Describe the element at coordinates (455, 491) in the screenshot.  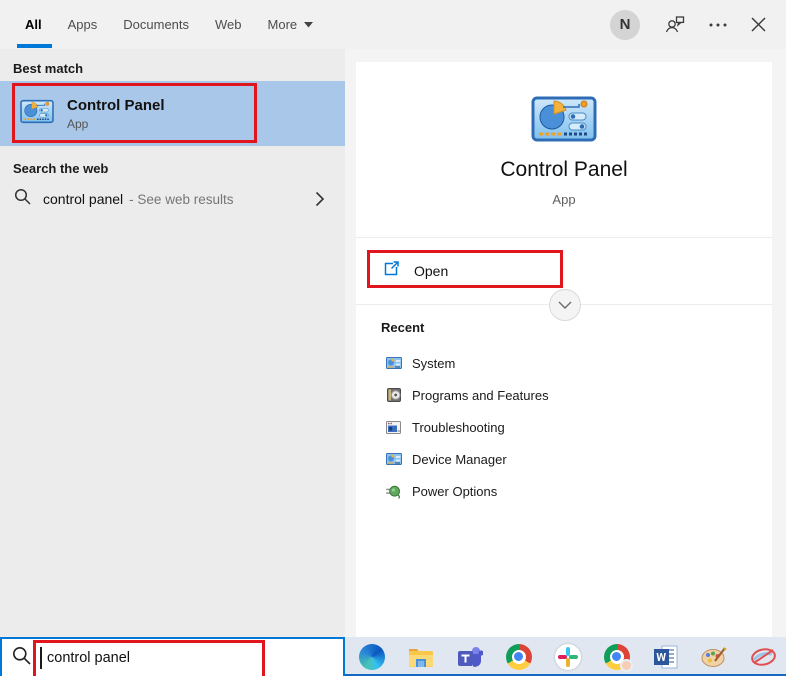
I see `recent-item-label: Power Options` at that location.